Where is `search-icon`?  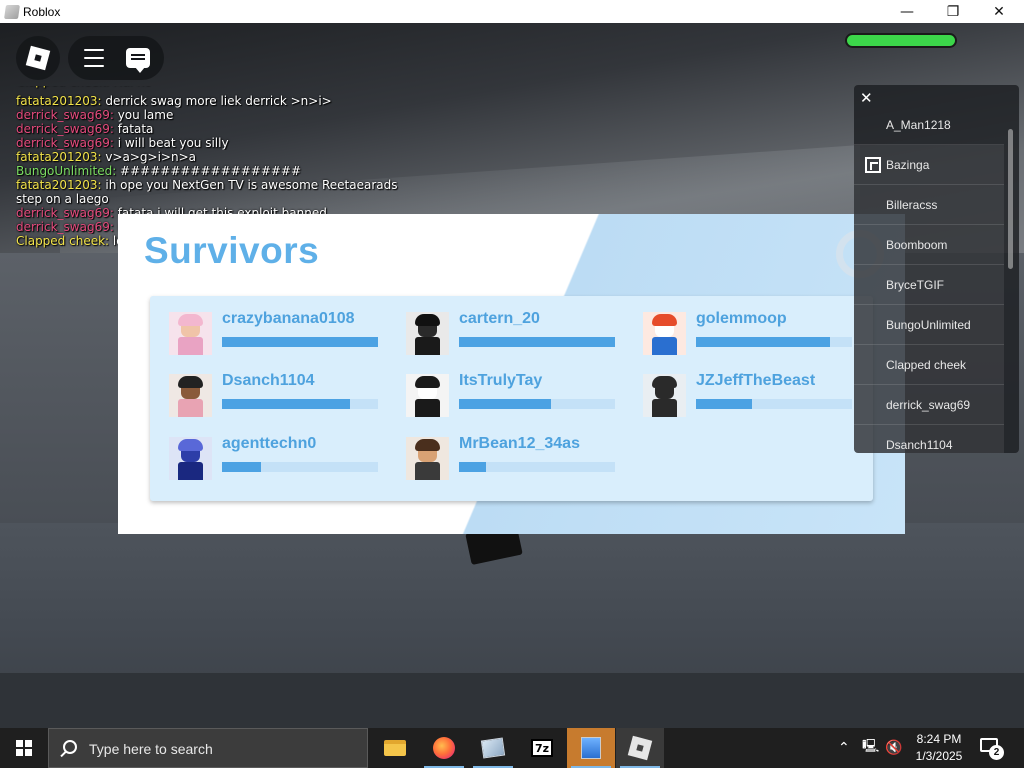
search-icon is located at coordinates (70, 747).